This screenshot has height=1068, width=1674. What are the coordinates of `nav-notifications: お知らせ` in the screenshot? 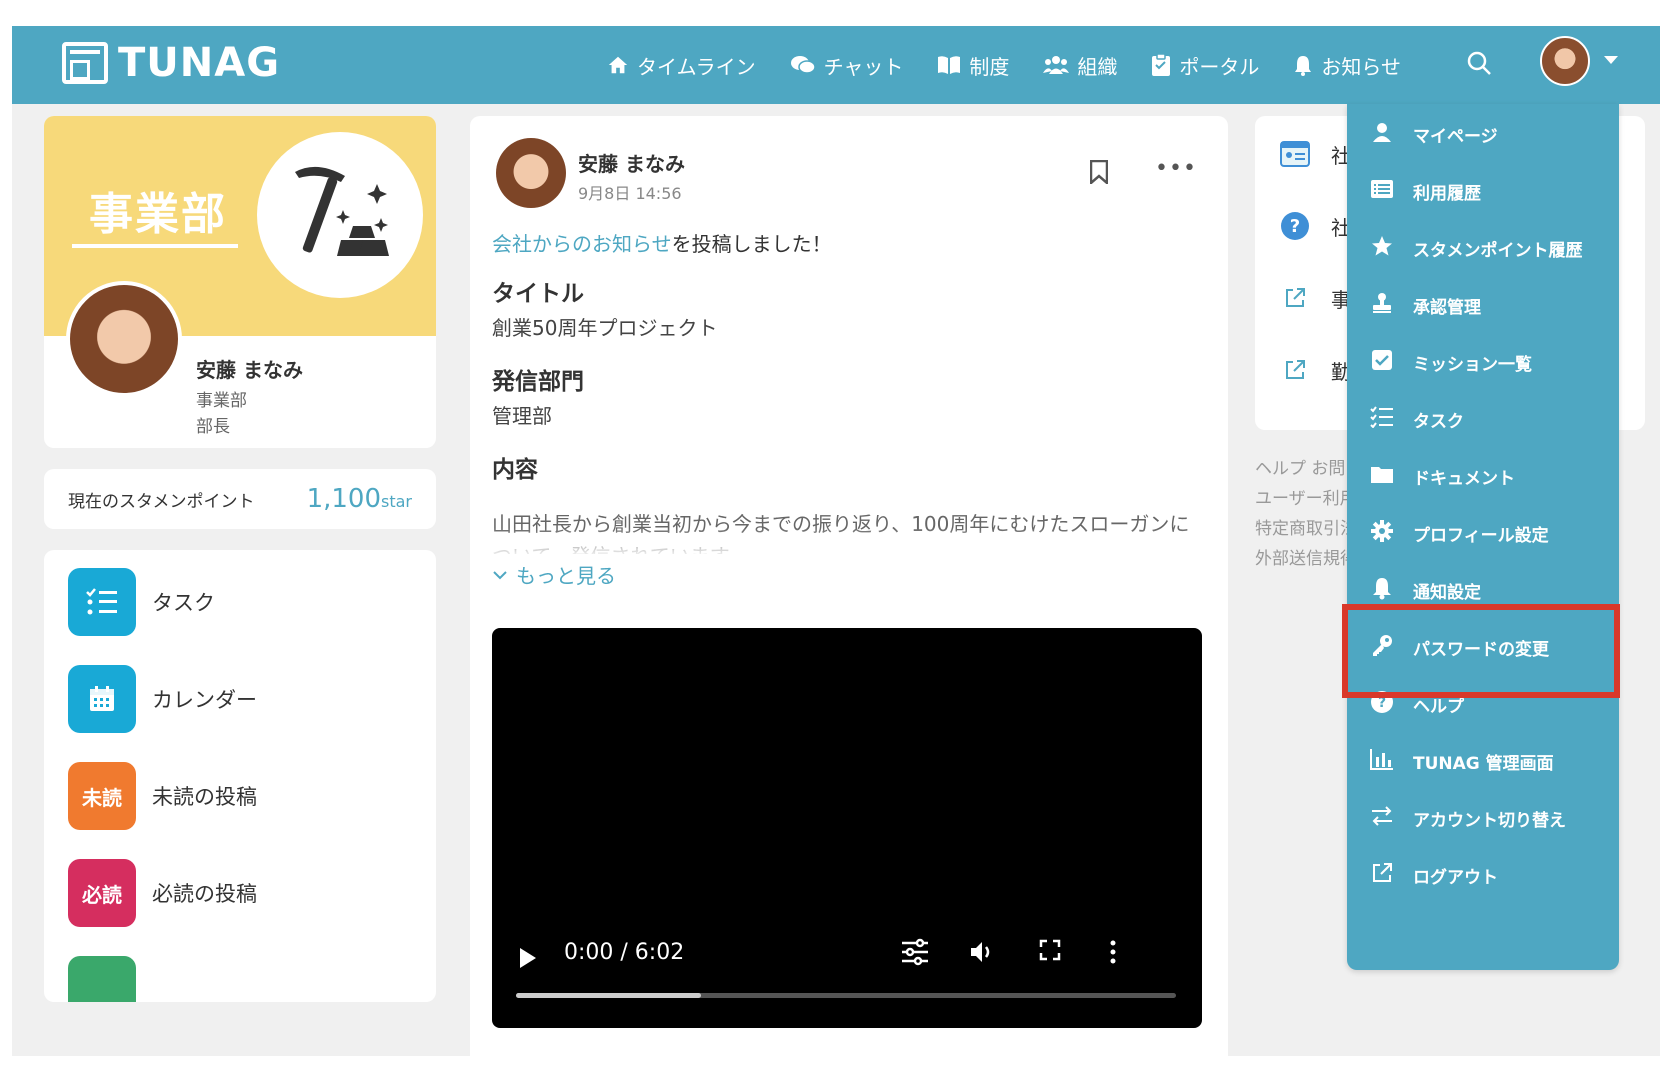 It's located at (1347, 65).